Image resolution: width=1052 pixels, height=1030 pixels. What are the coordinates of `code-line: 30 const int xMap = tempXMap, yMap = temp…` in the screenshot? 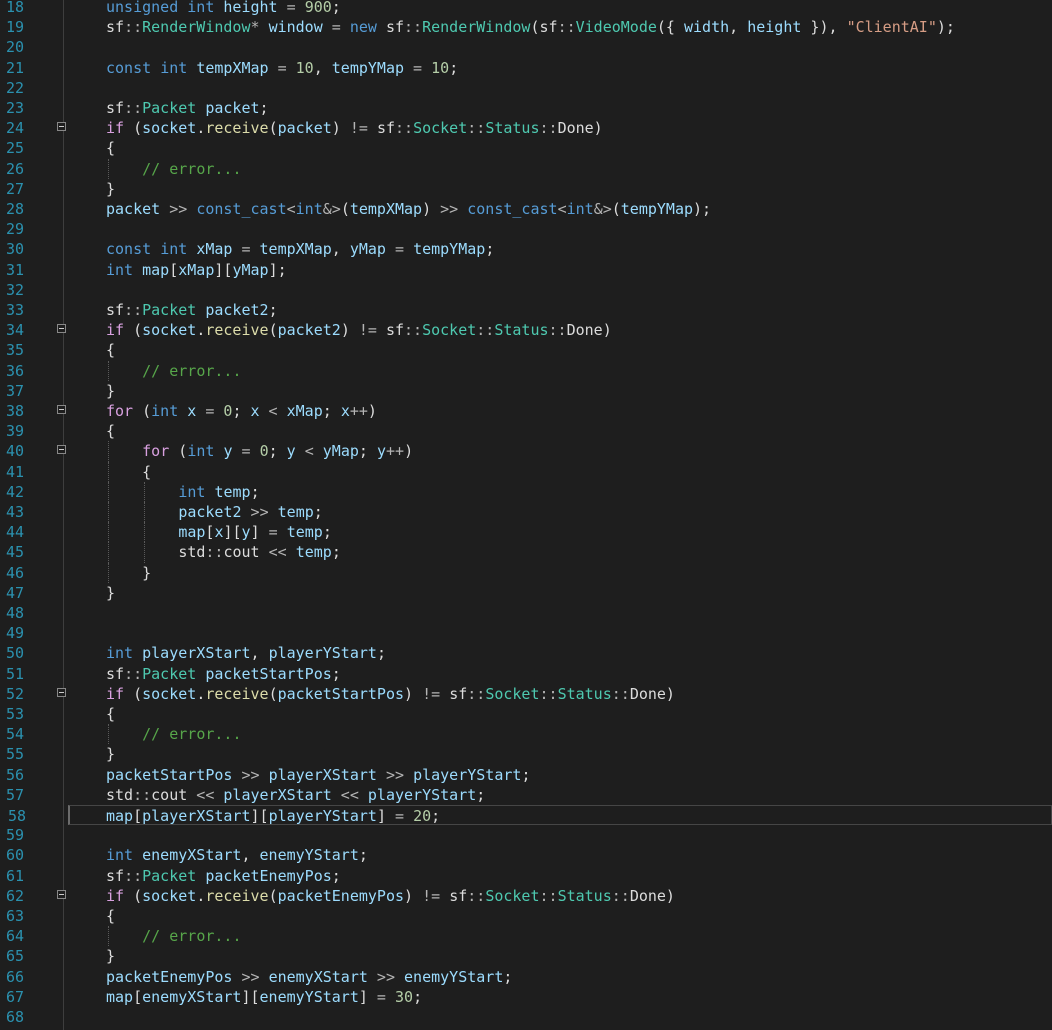 It's located at (526, 249).